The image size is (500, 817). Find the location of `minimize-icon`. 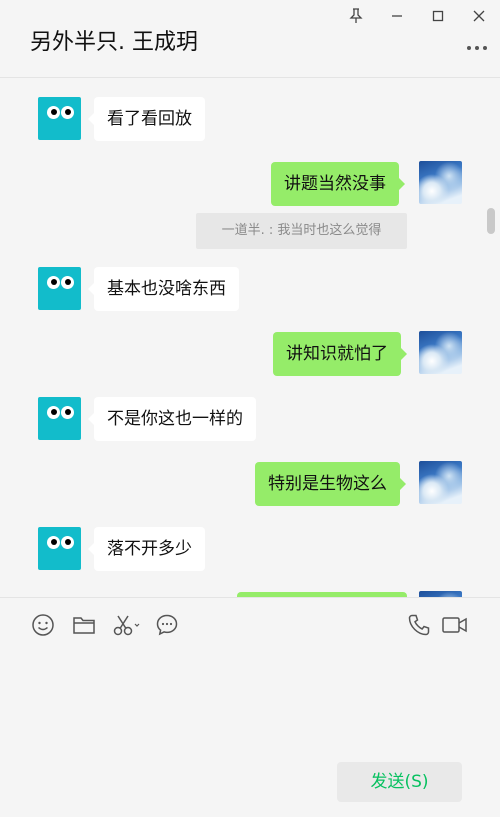

minimize-icon is located at coordinates (397, 16).